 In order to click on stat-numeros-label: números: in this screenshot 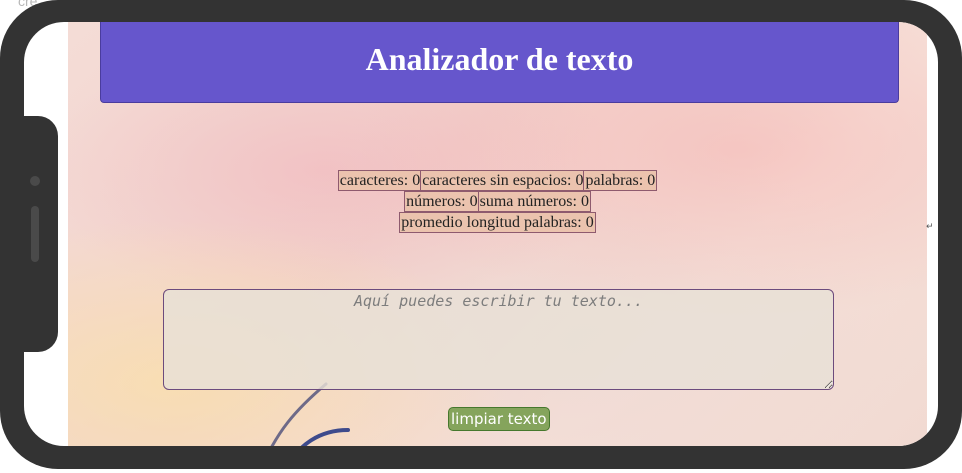, I will do `click(438, 201)`.